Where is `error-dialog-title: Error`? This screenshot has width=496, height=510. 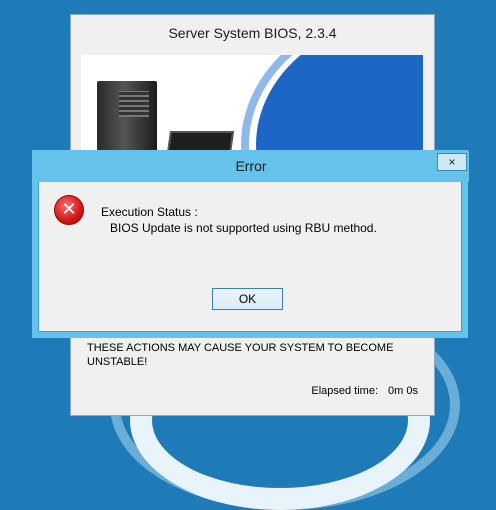 error-dialog-title: Error is located at coordinates (251, 166).